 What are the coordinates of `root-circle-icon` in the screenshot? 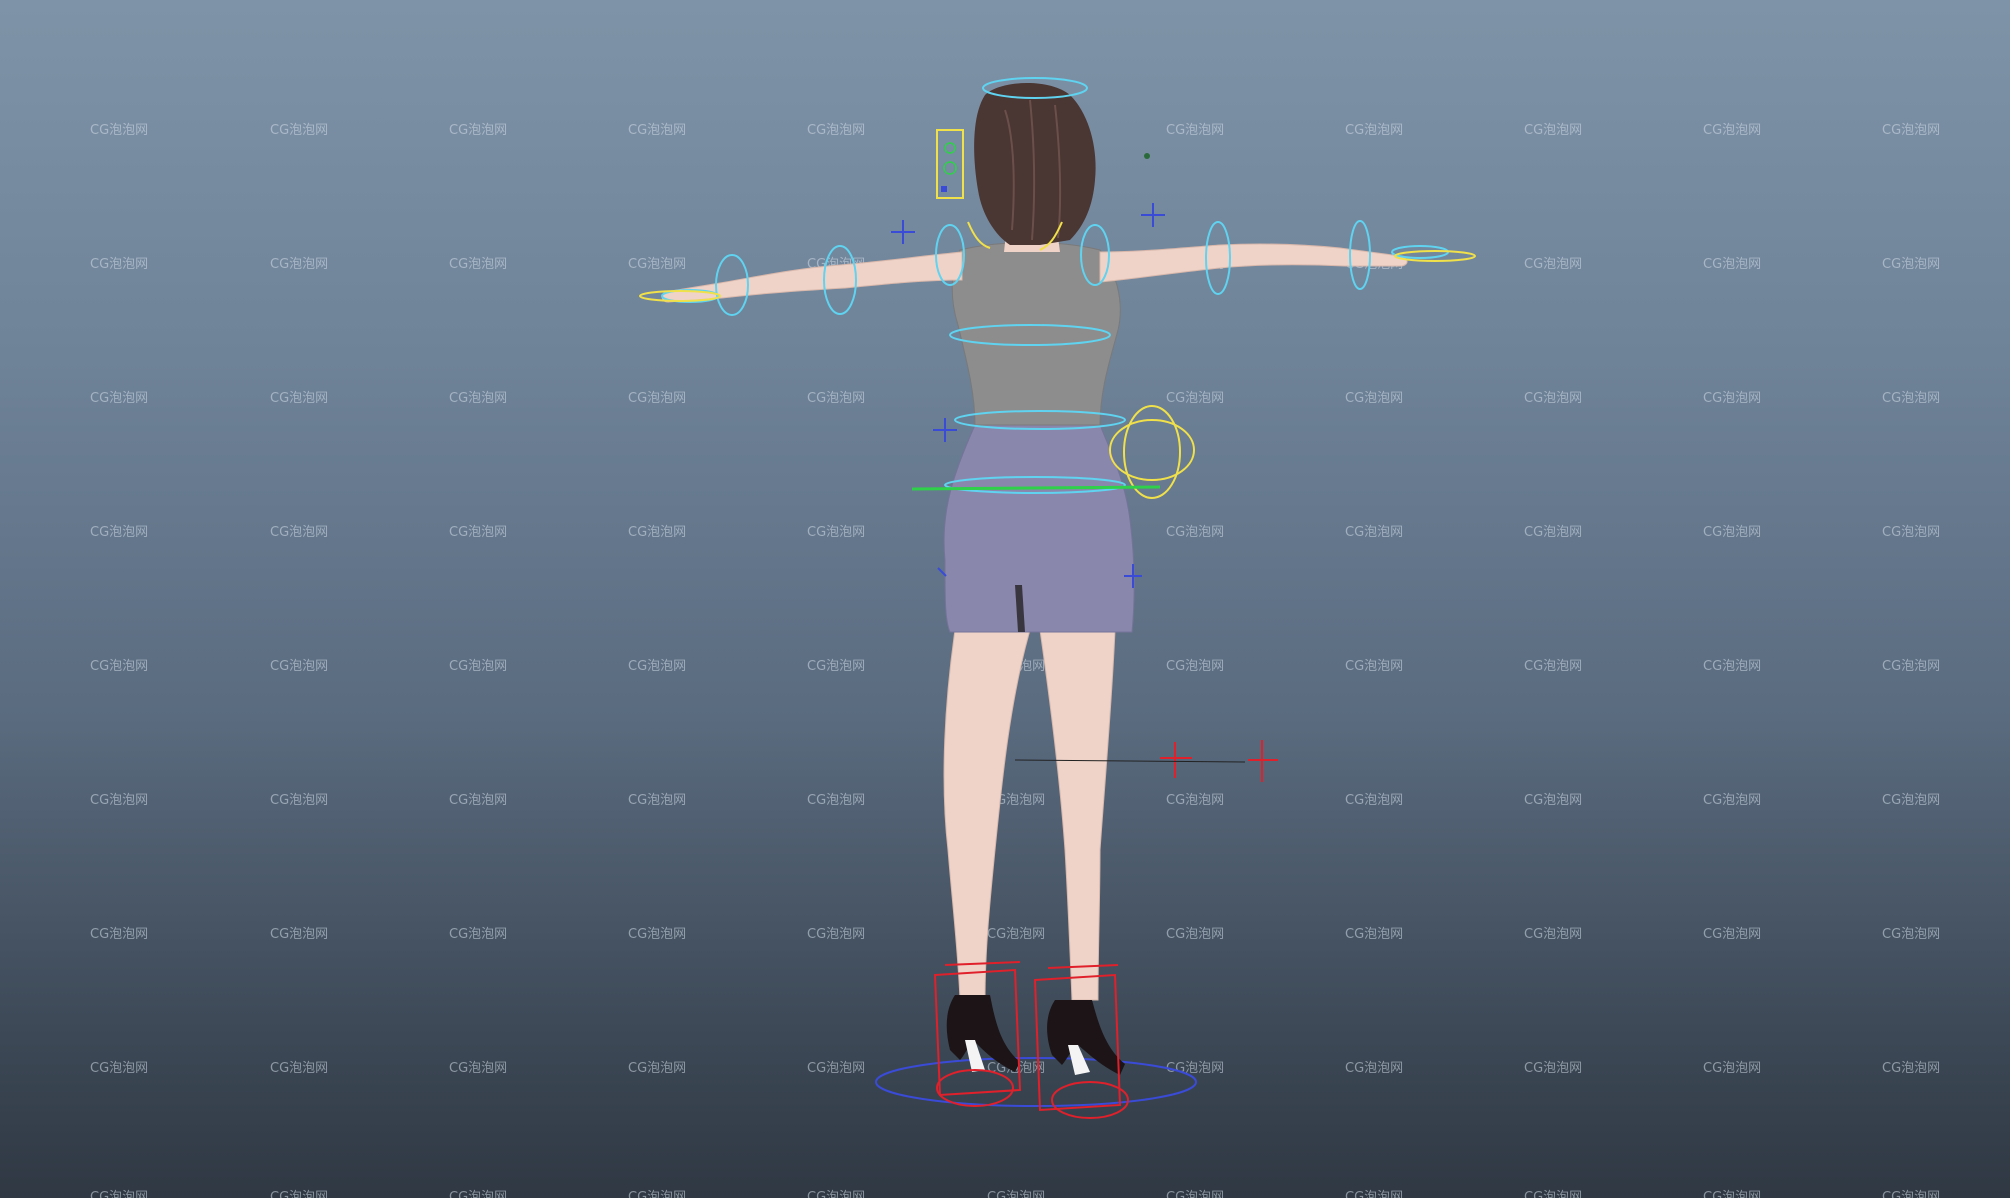 It's located at (1036, 1082).